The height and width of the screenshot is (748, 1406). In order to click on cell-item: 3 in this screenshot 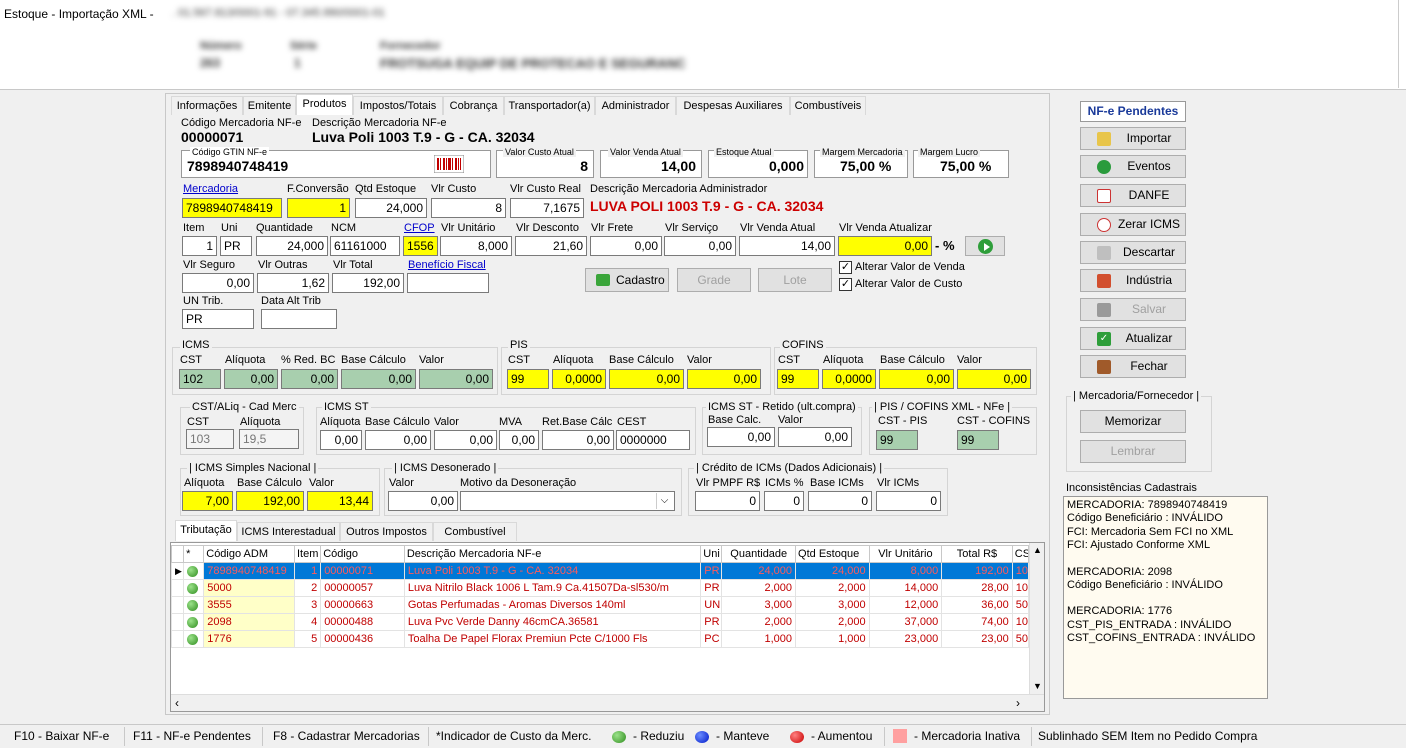, I will do `click(307, 605)`.